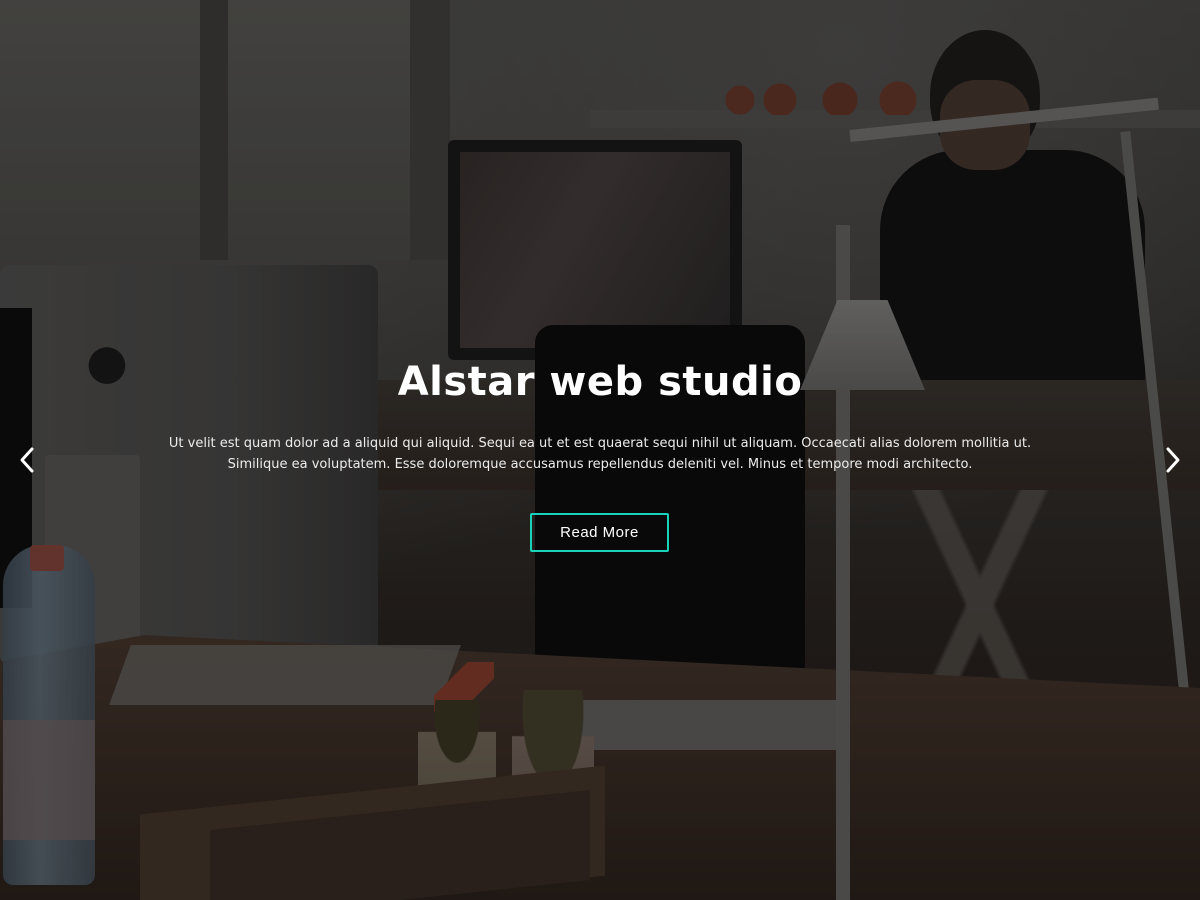 This screenshot has width=1200, height=900. I want to click on chevron-left-icon, so click(27, 460).